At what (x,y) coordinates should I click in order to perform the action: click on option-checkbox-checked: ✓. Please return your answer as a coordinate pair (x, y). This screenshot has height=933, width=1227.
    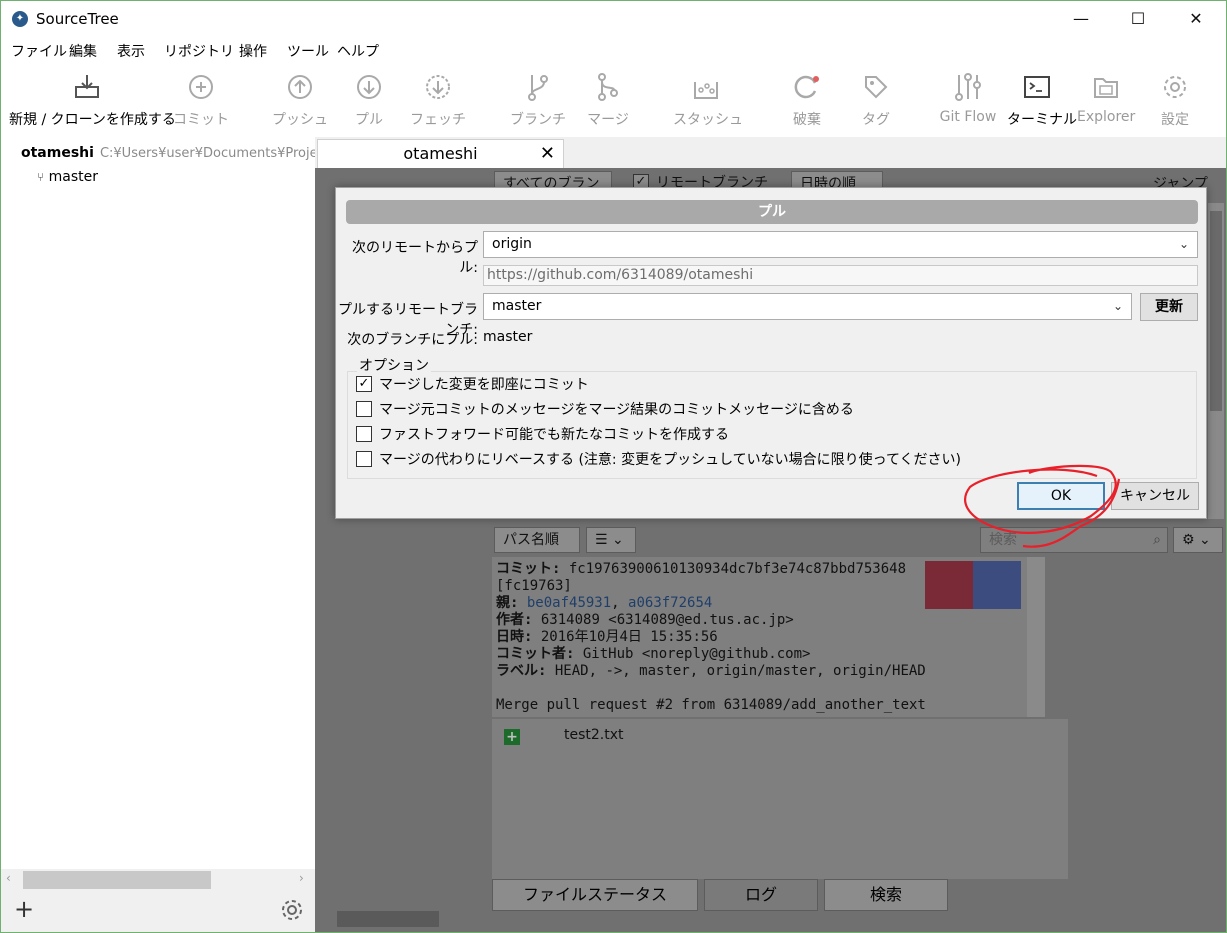
    Looking at the image, I should click on (364, 384).